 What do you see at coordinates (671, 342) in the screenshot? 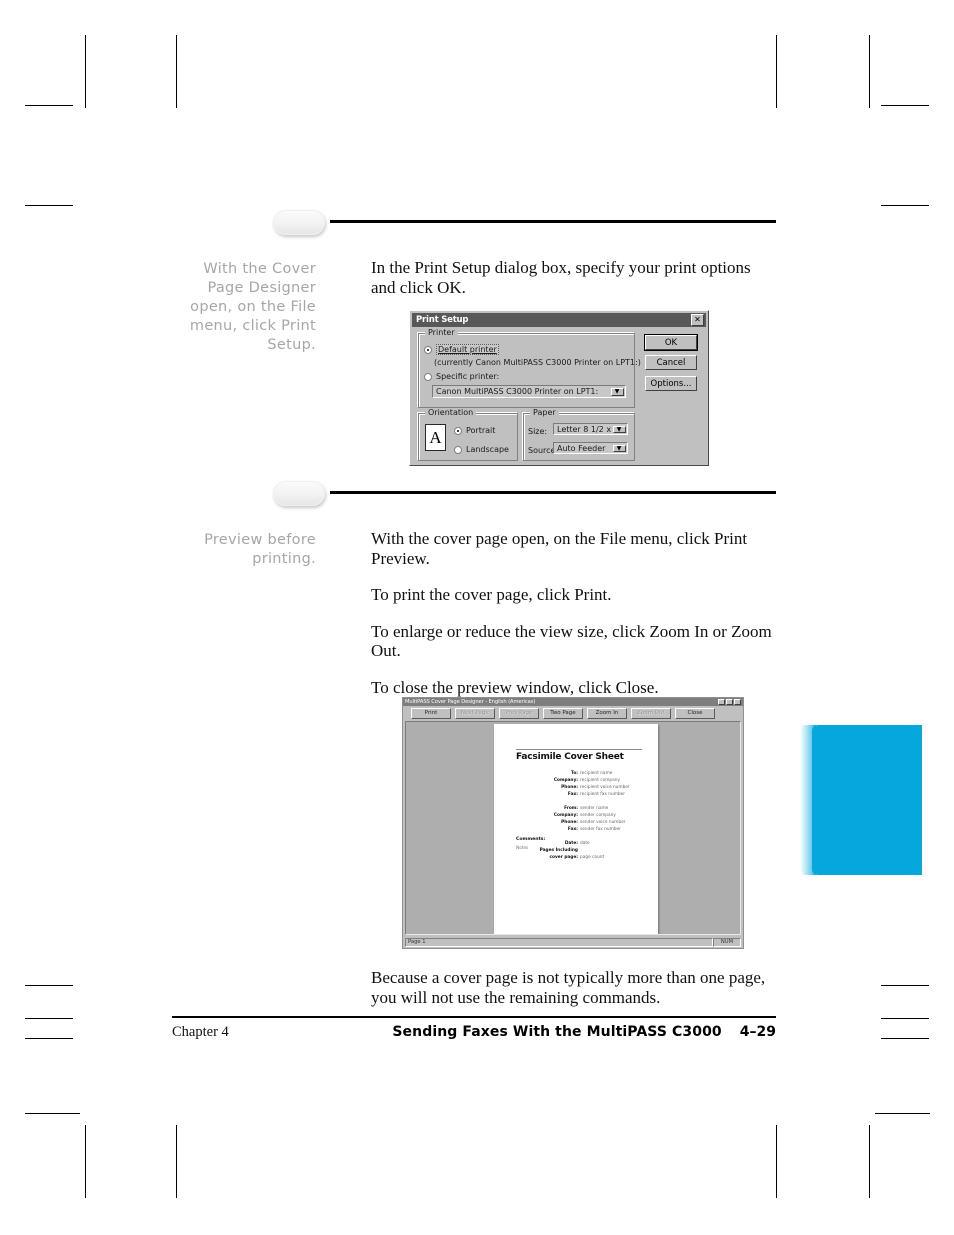
I see `ok-button: OK` at bounding box center [671, 342].